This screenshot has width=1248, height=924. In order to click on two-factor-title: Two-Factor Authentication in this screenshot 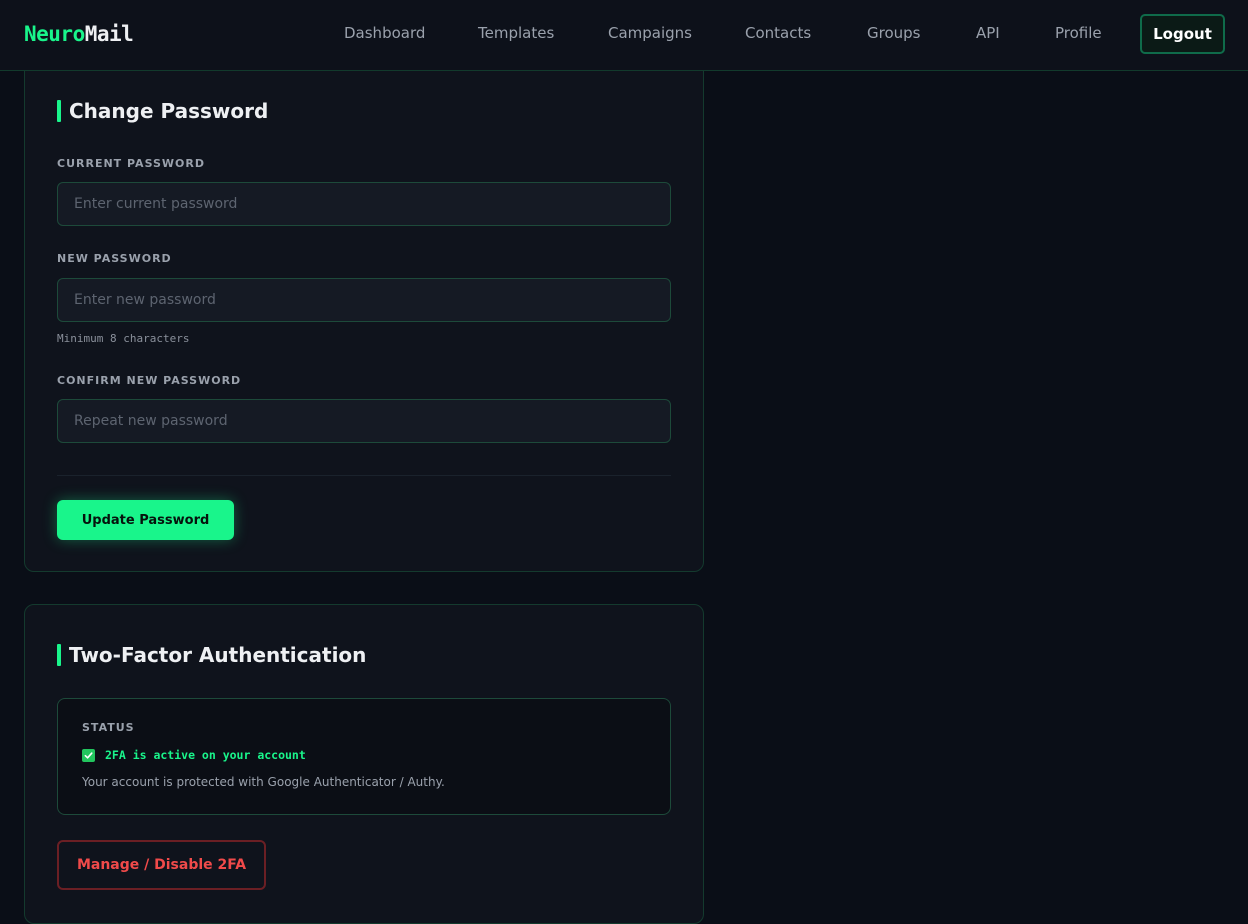, I will do `click(211, 655)`.